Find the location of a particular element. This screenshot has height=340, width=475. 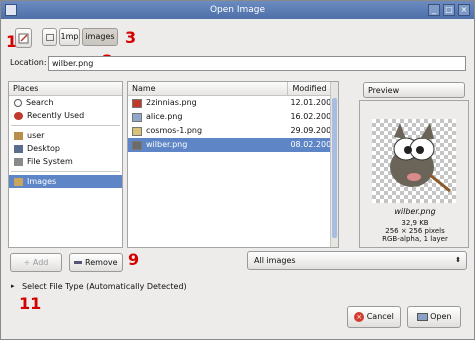

cancel-button: × Cancel is located at coordinates (374, 317).